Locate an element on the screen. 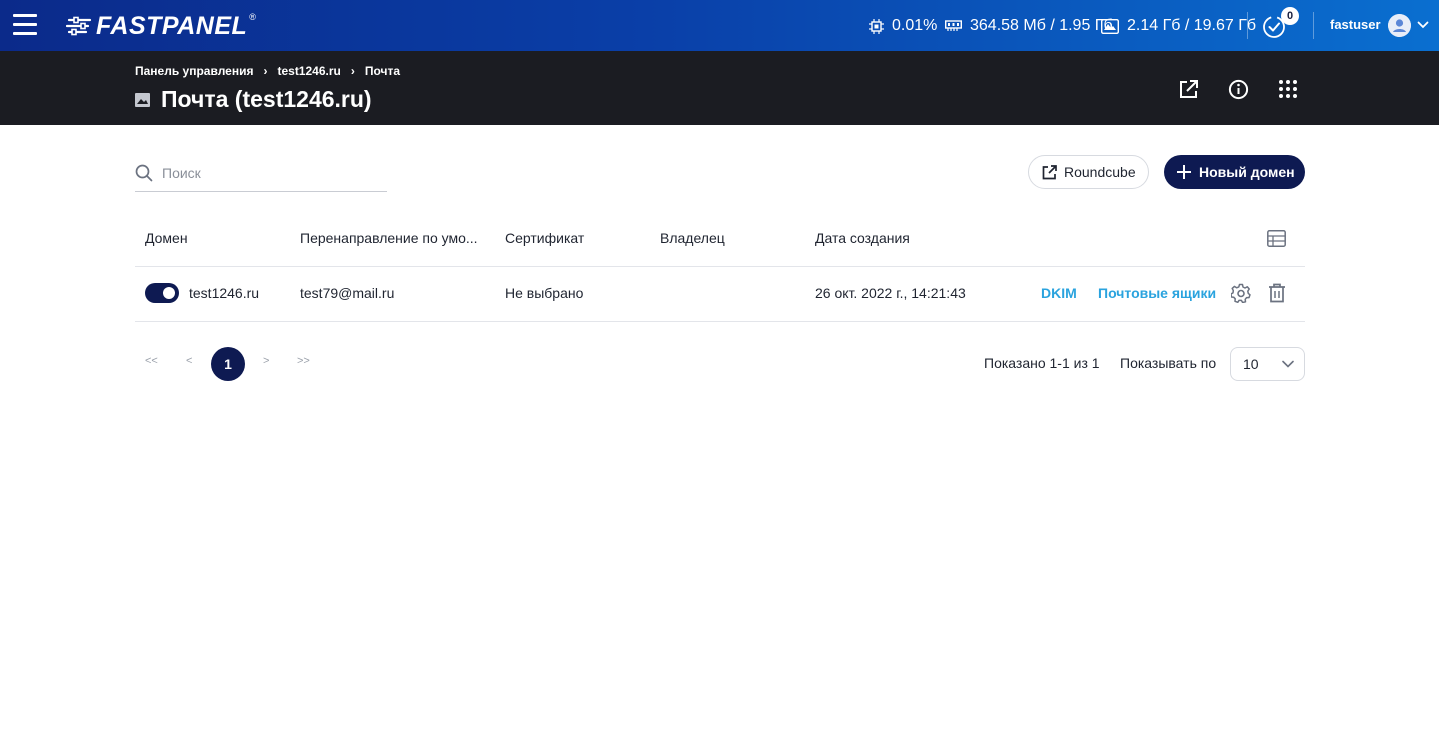 The width and height of the screenshot is (1439, 752). new-domain-label: Новый домен is located at coordinates (1247, 172).